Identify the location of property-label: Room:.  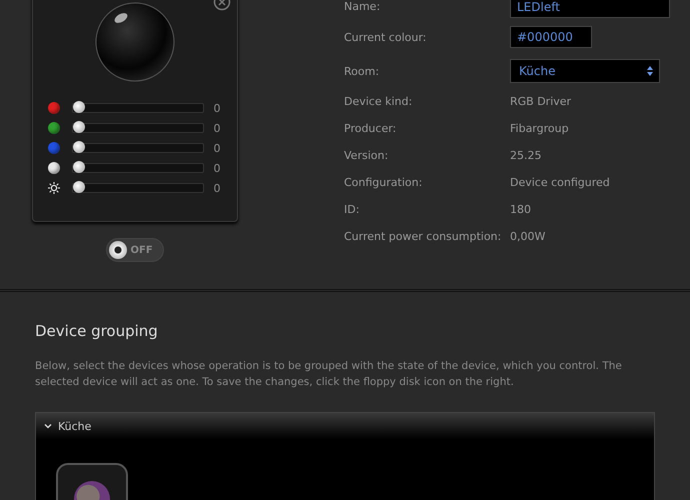
(362, 71).